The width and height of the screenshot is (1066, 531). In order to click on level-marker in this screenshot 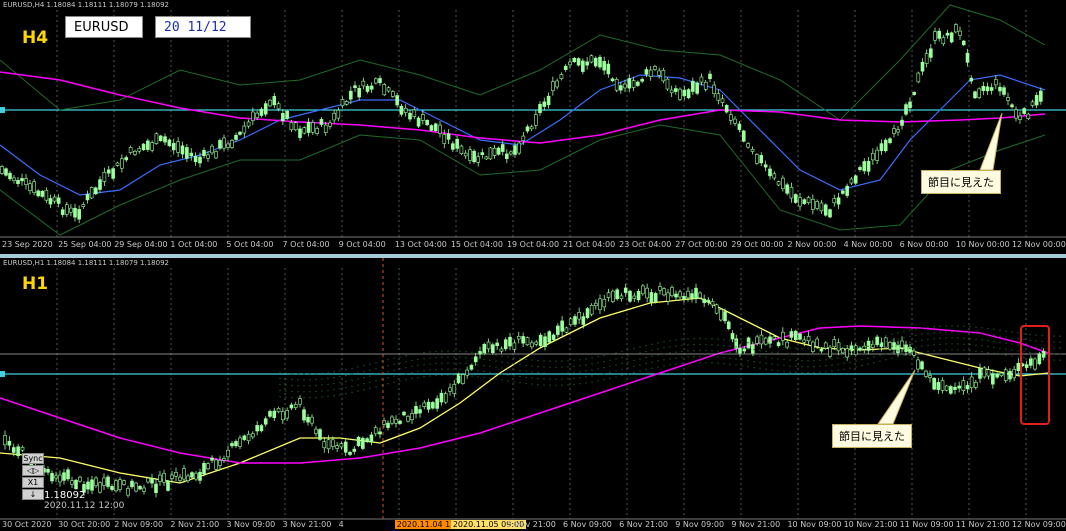, I will do `click(2, 110)`.